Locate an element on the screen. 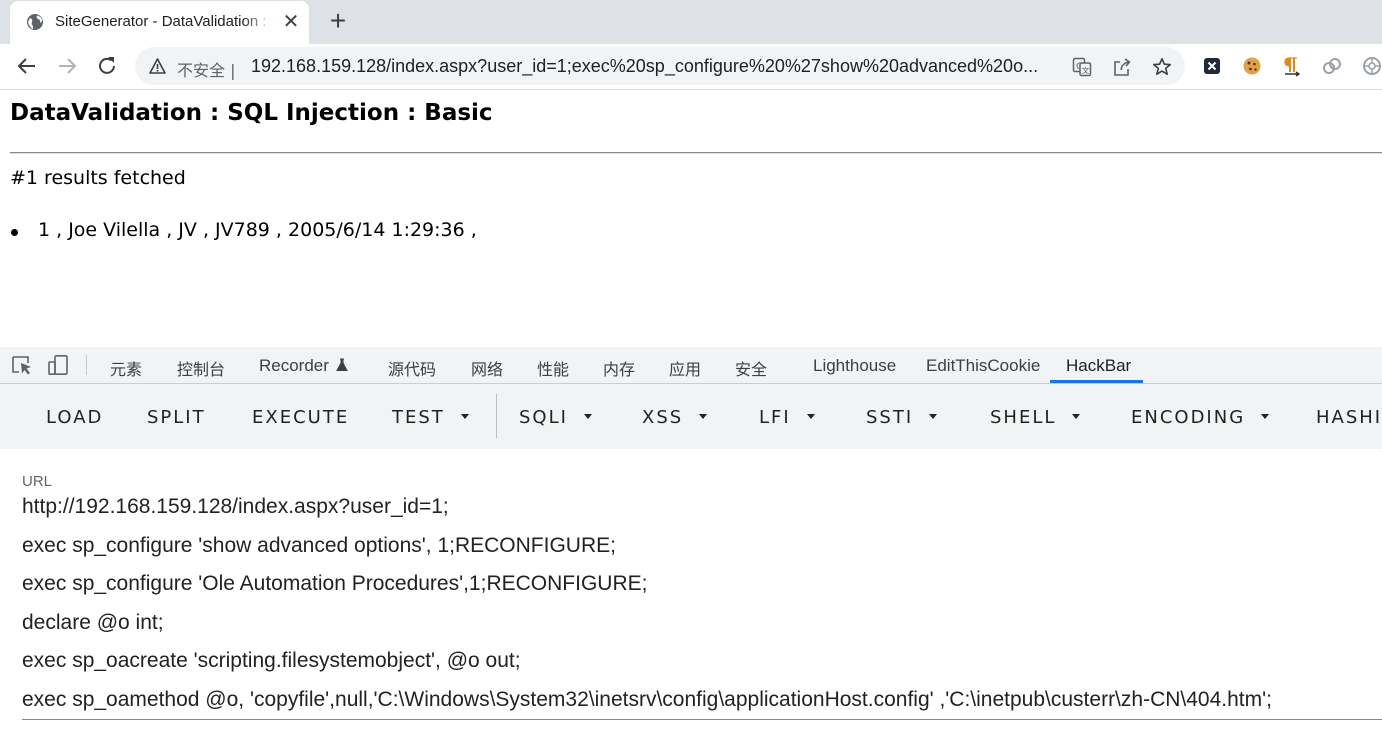  forward-icon is located at coordinates (67, 66).